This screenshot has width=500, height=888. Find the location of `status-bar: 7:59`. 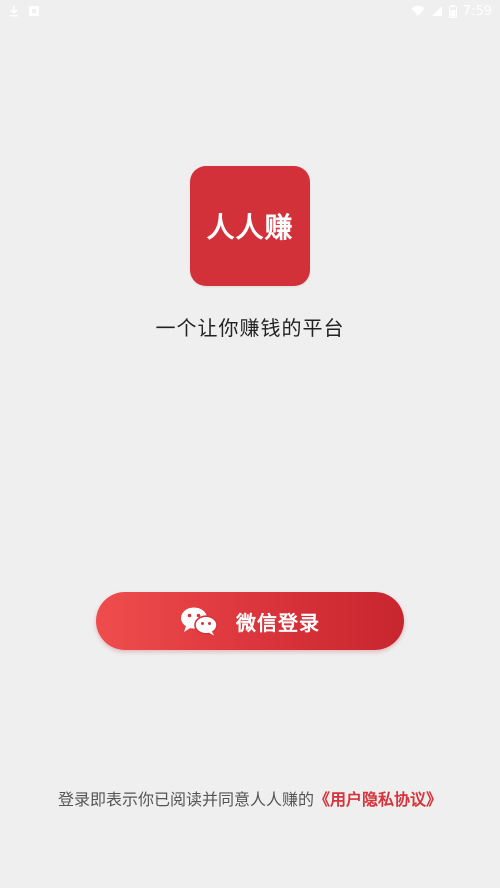

status-bar: 7:59 is located at coordinates (250, 11).